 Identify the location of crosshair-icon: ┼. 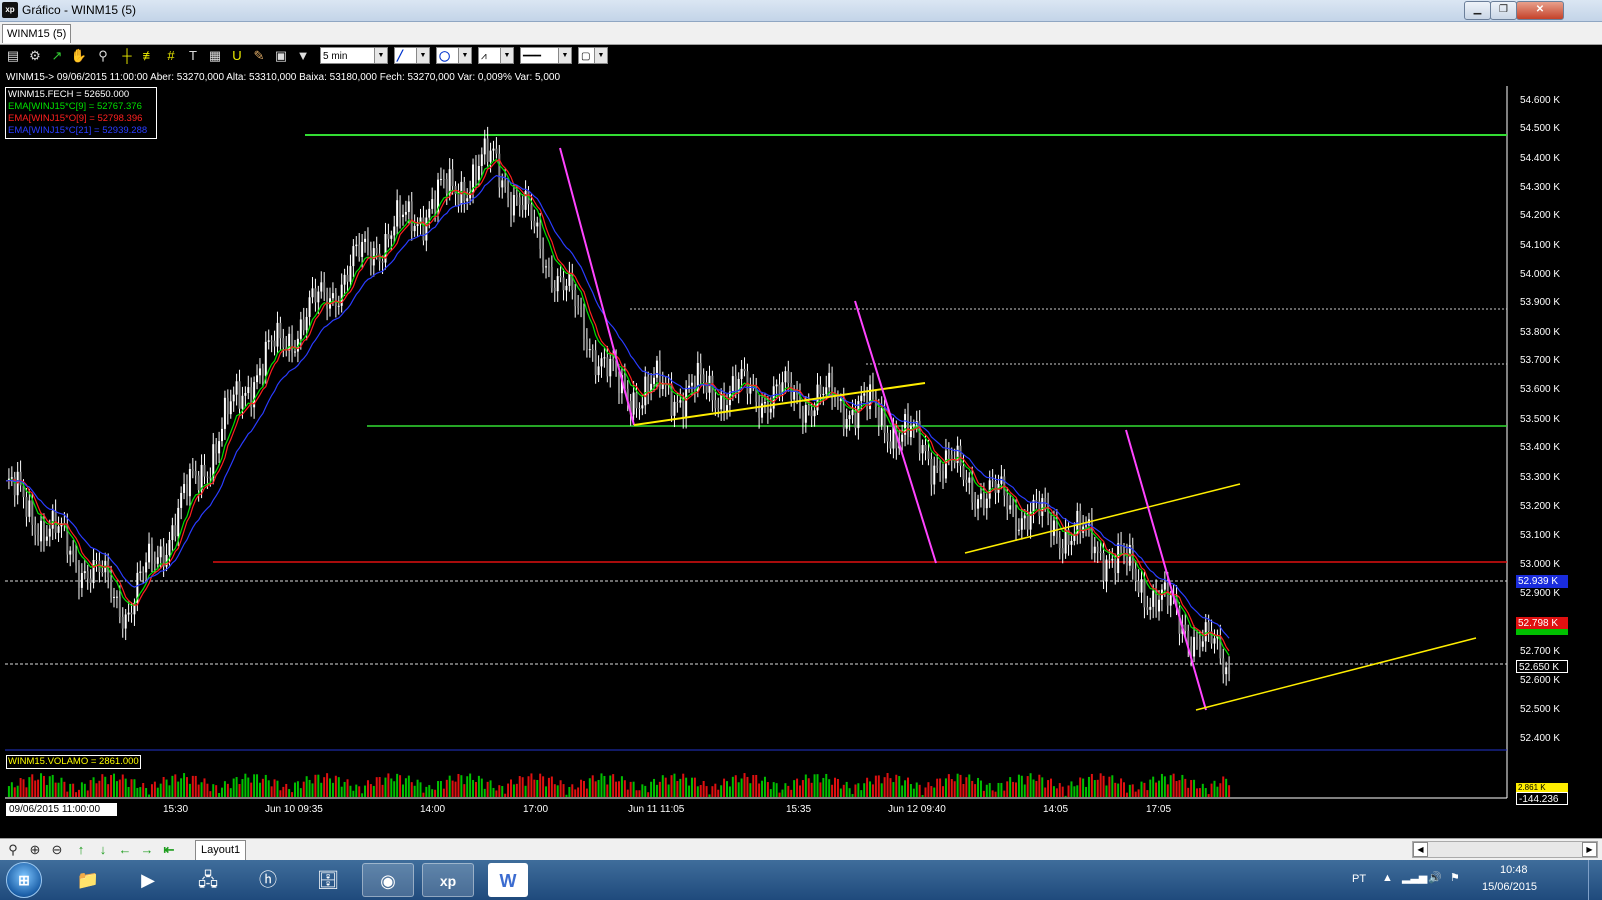
(127, 56).